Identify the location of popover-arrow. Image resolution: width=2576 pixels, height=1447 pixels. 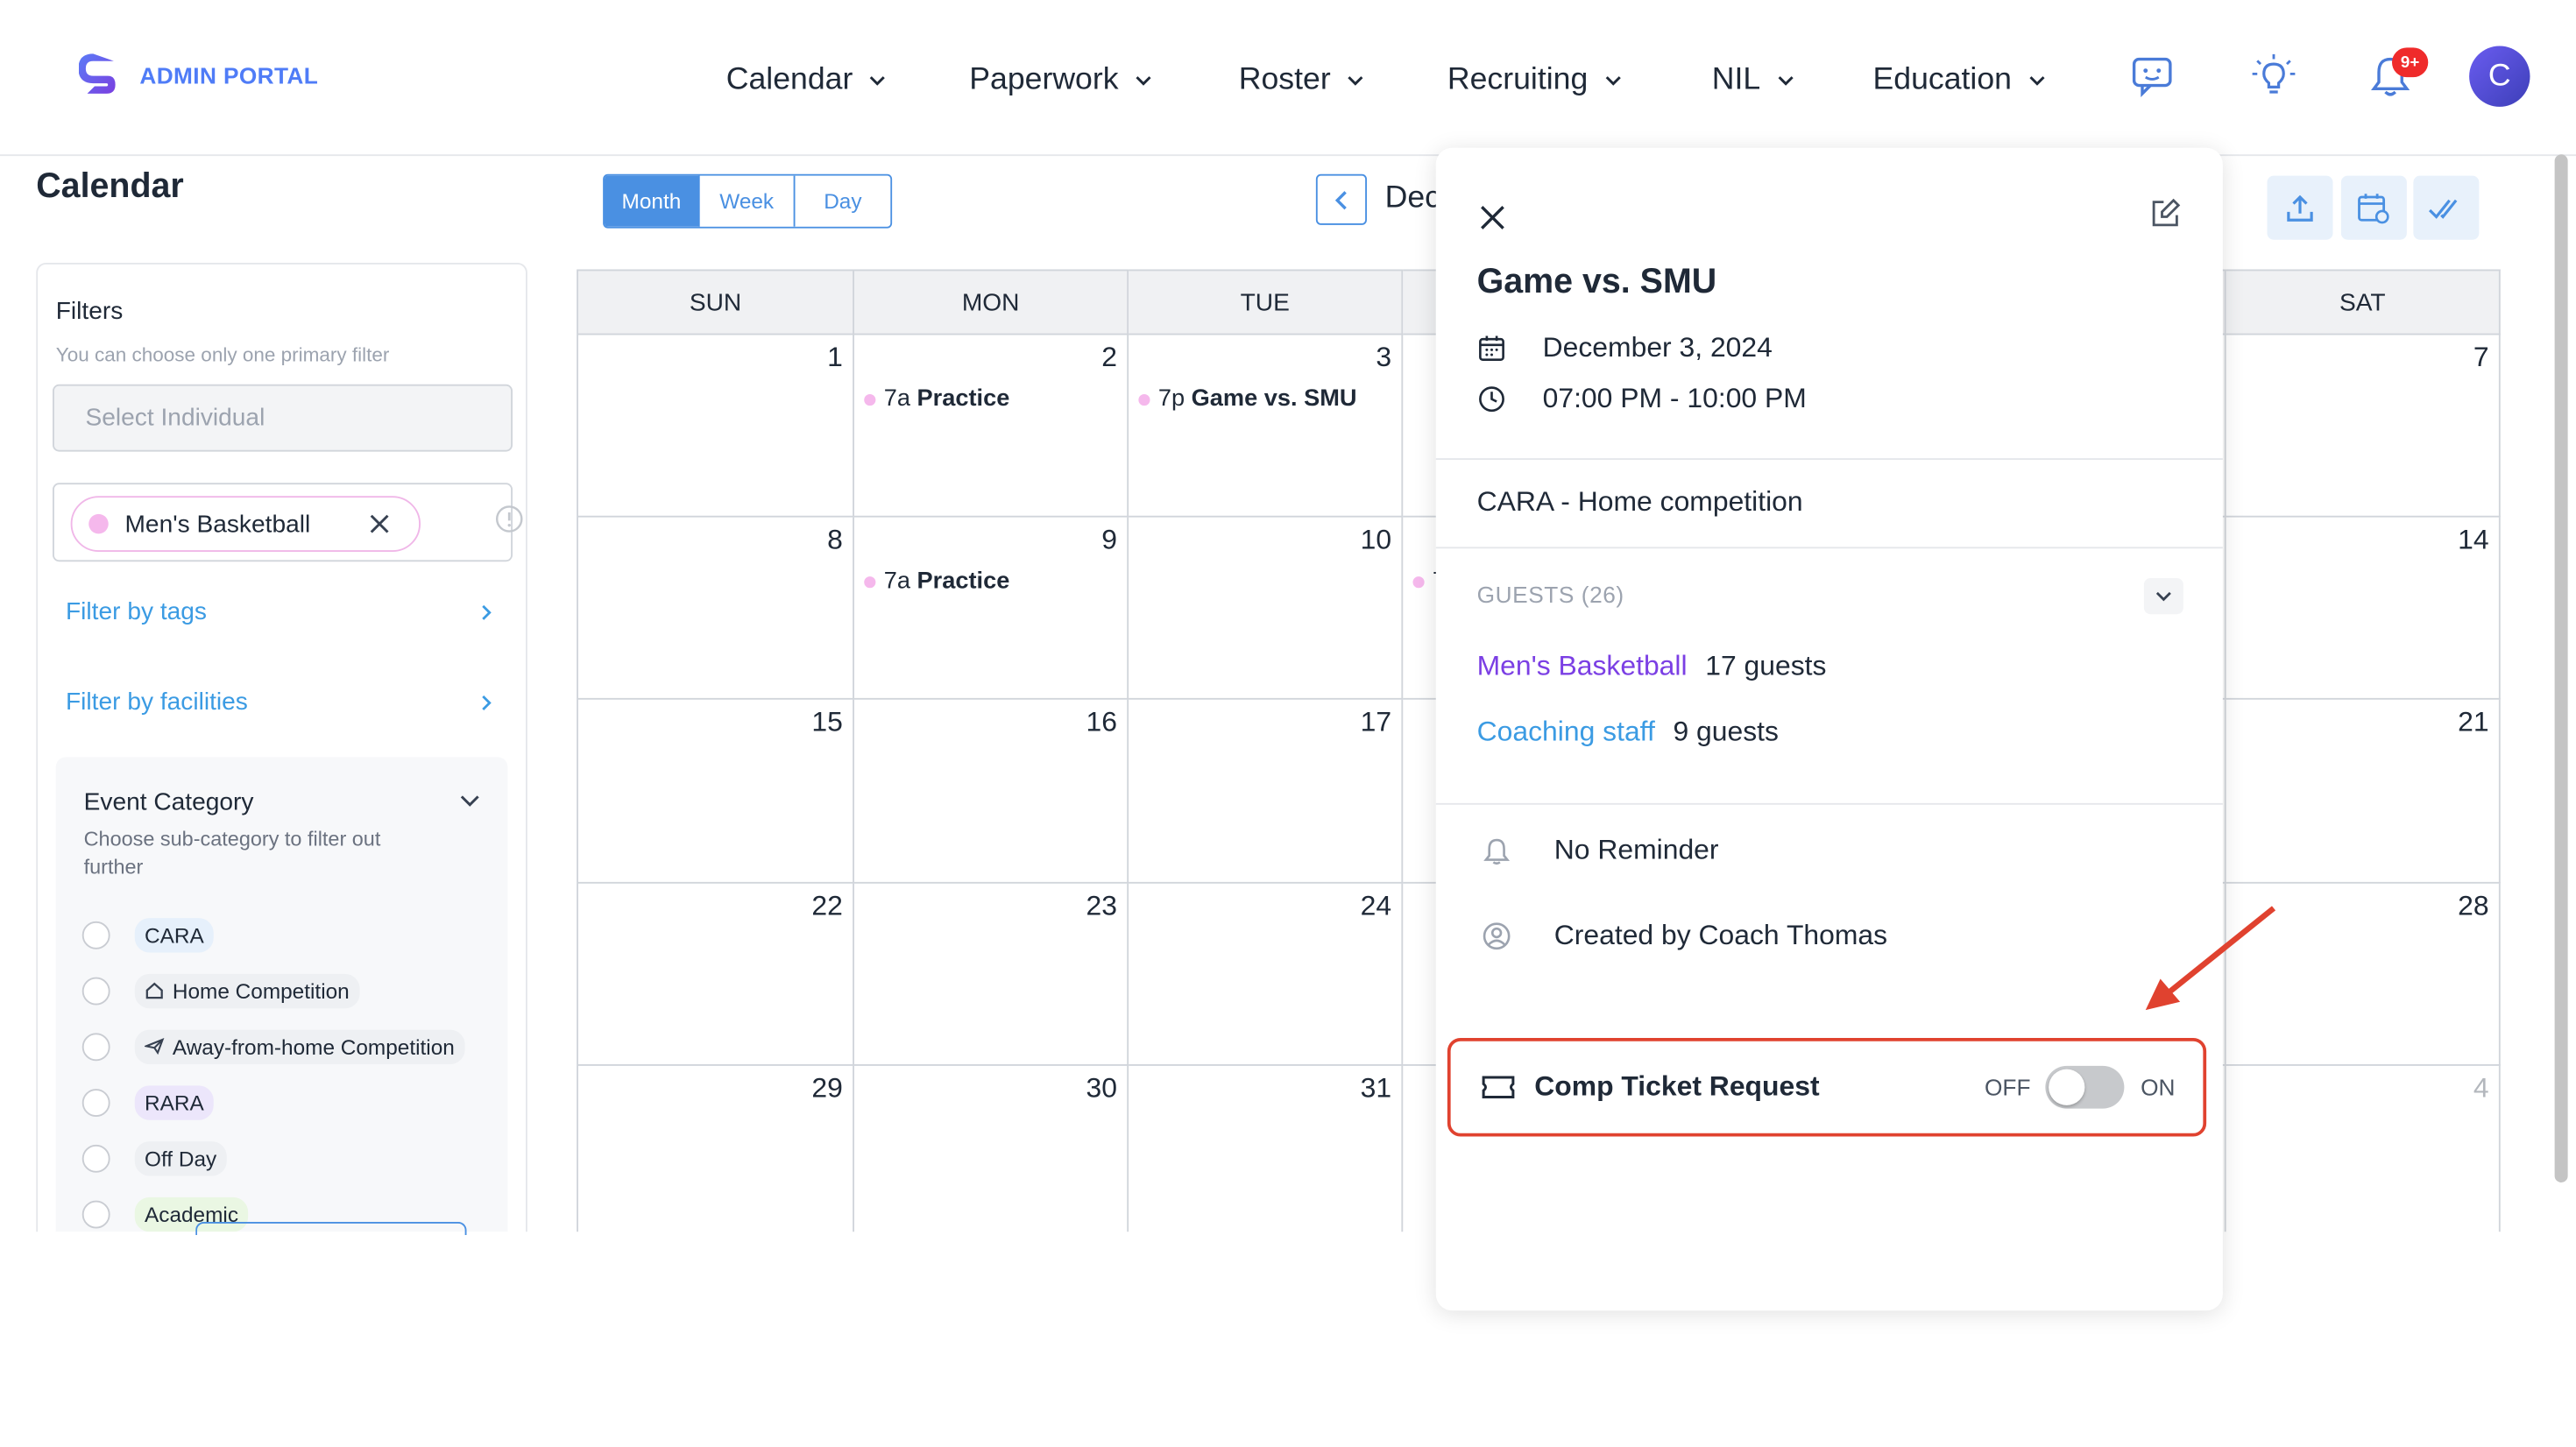
(1426, 401).